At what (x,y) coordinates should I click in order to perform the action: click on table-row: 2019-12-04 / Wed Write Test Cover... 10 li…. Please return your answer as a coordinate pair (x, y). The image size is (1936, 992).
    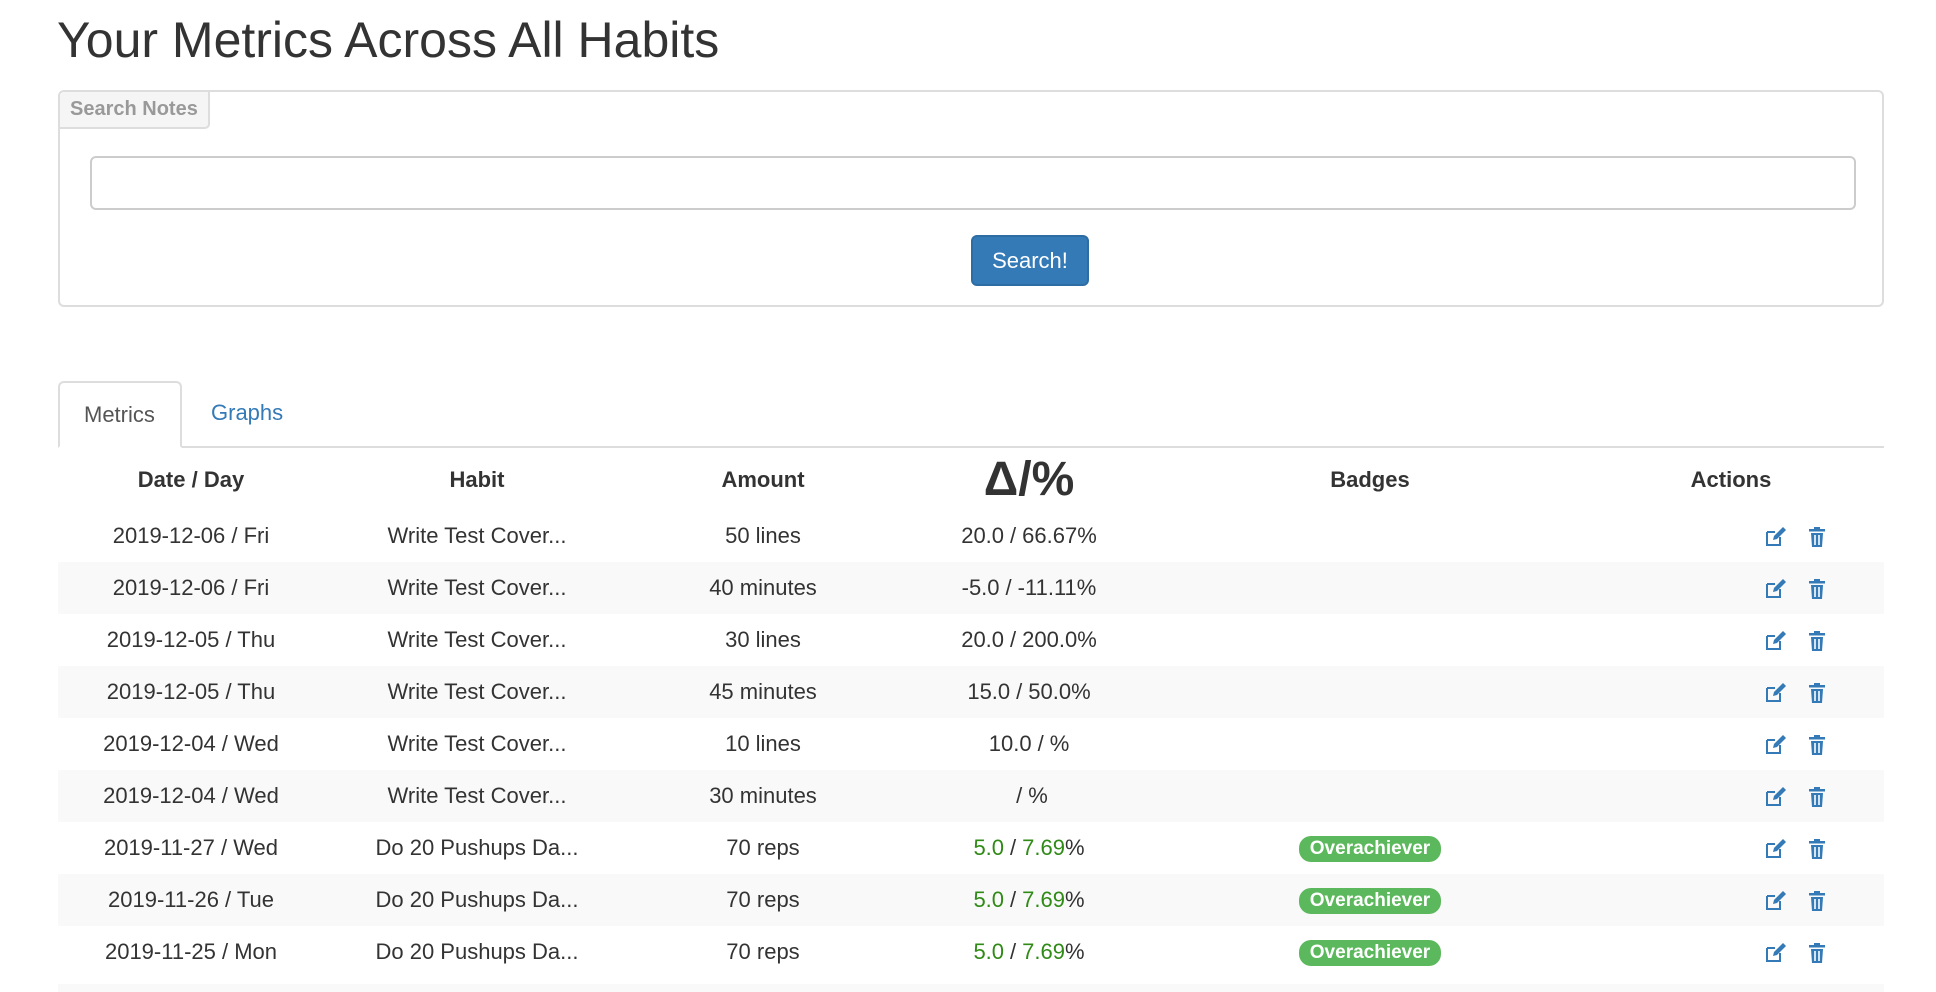
    Looking at the image, I should click on (971, 744).